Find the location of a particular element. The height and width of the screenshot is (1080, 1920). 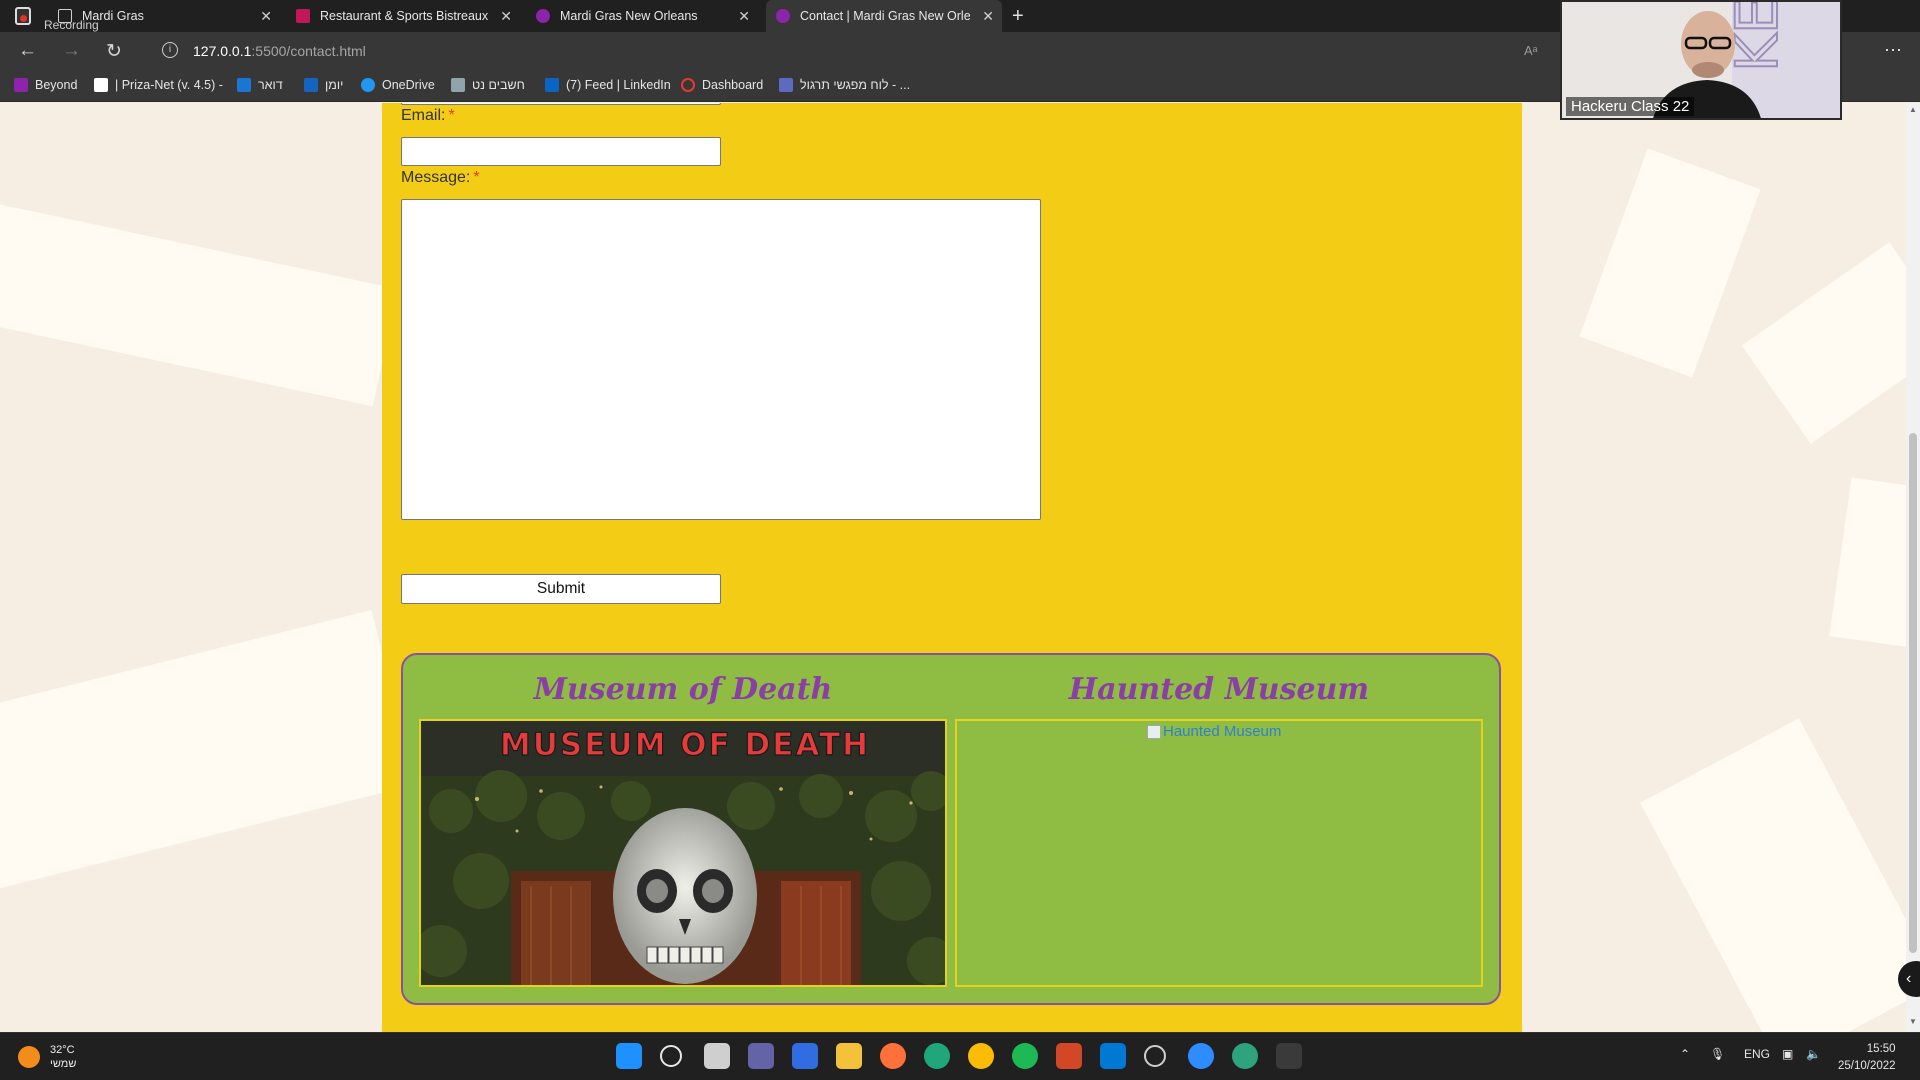

site-info-icon: i is located at coordinates (170, 50).